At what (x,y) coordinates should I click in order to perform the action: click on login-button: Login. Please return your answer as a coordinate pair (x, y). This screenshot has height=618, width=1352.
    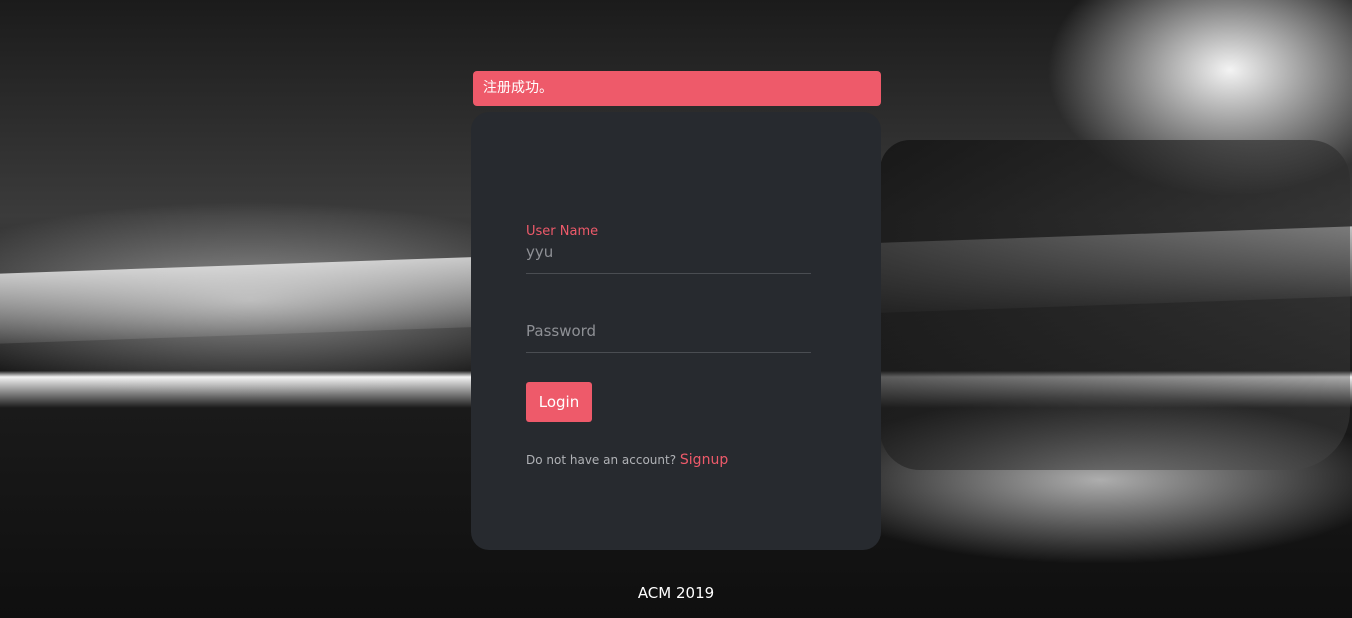
    Looking at the image, I should click on (559, 402).